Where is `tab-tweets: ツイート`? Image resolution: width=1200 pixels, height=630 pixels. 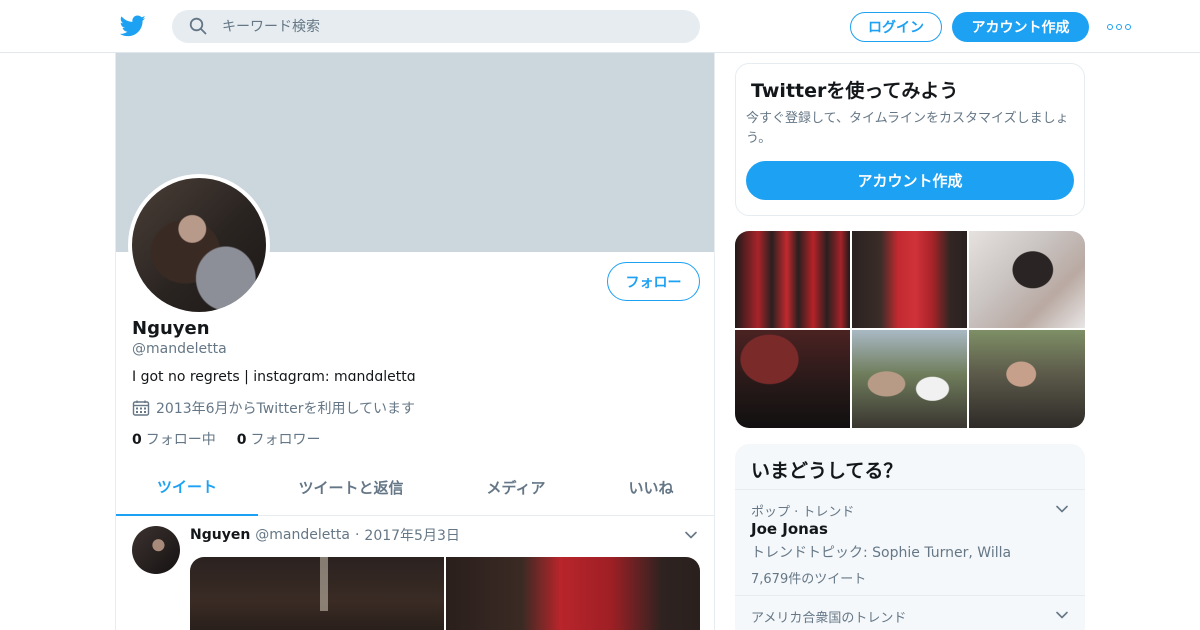
tab-tweets: ツイート is located at coordinates (187, 487).